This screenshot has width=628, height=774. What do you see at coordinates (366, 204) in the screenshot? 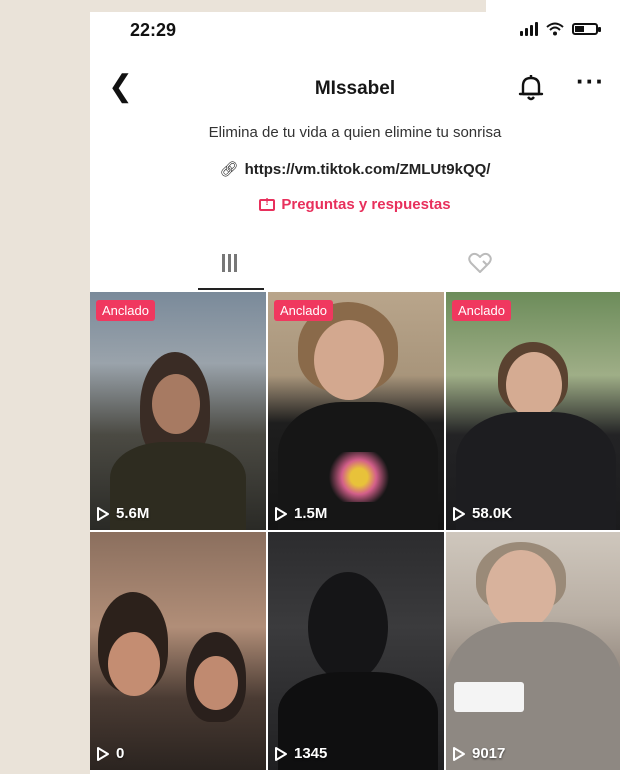
I see `qa-label: Preguntas y respuestas` at bounding box center [366, 204].